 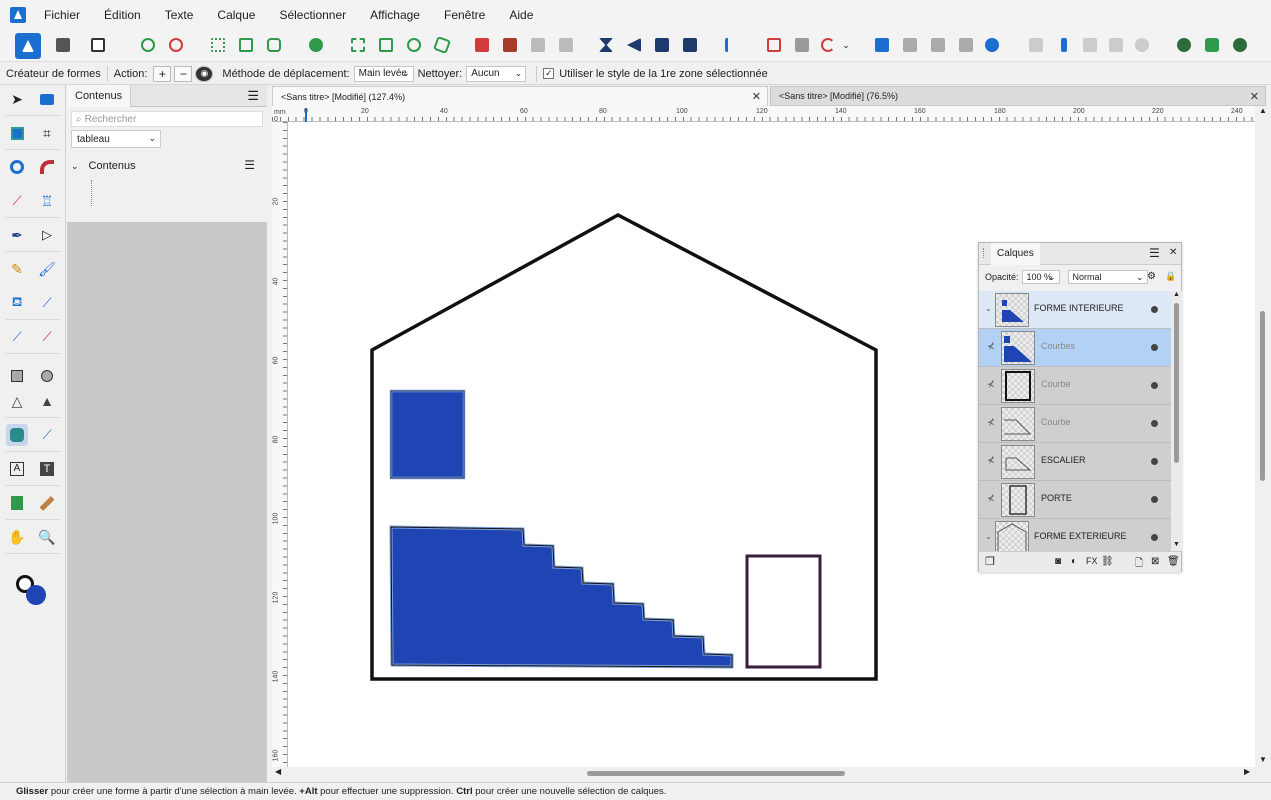 What do you see at coordinates (47, 337) in the screenshot?
I see `gradient-tool: ⟋` at bounding box center [47, 337].